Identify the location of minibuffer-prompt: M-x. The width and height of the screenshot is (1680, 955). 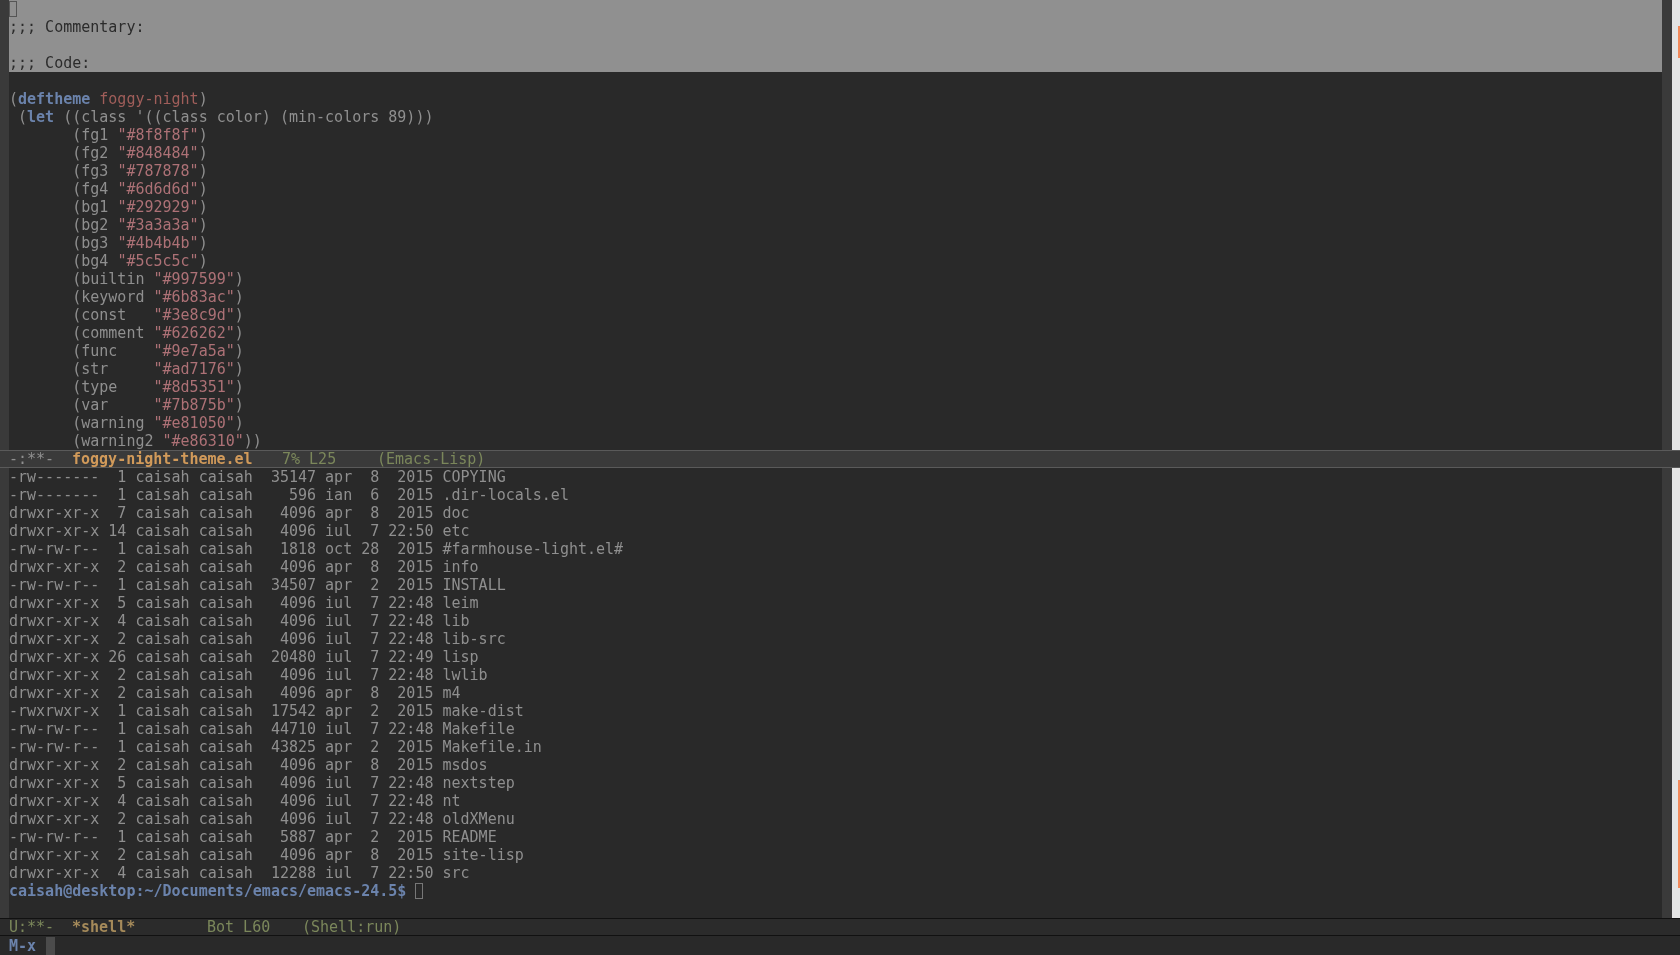
(23, 945).